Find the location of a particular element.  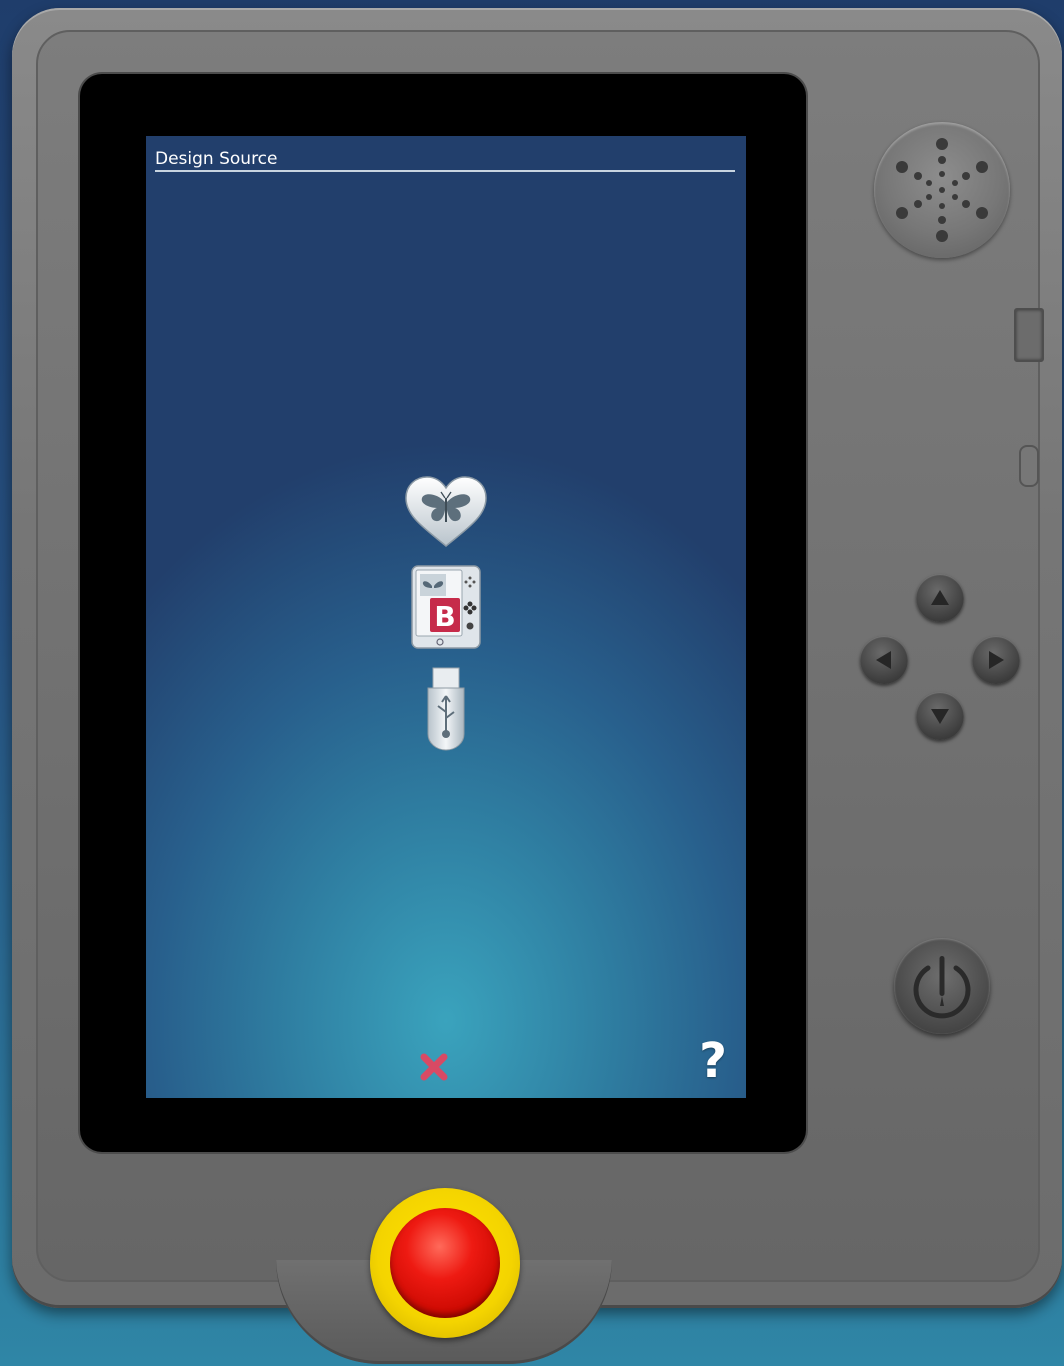

page-title: Design Source is located at coordinates (445, 160).